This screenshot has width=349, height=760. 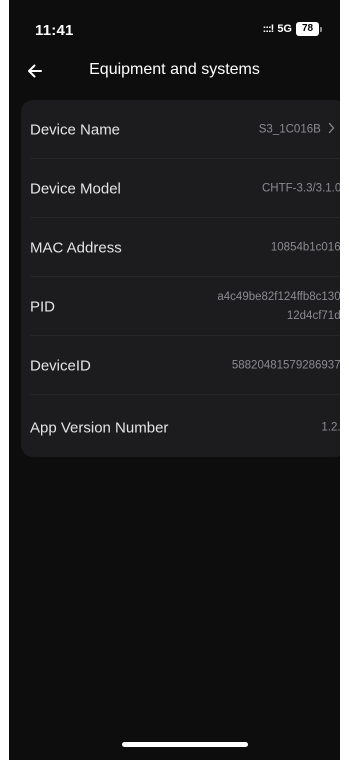 What do you see at coordinates (313, 315) in the screenshot?
I see `pid-value-line-2: 12d4cf71d5` at bounding box center [313, 315].